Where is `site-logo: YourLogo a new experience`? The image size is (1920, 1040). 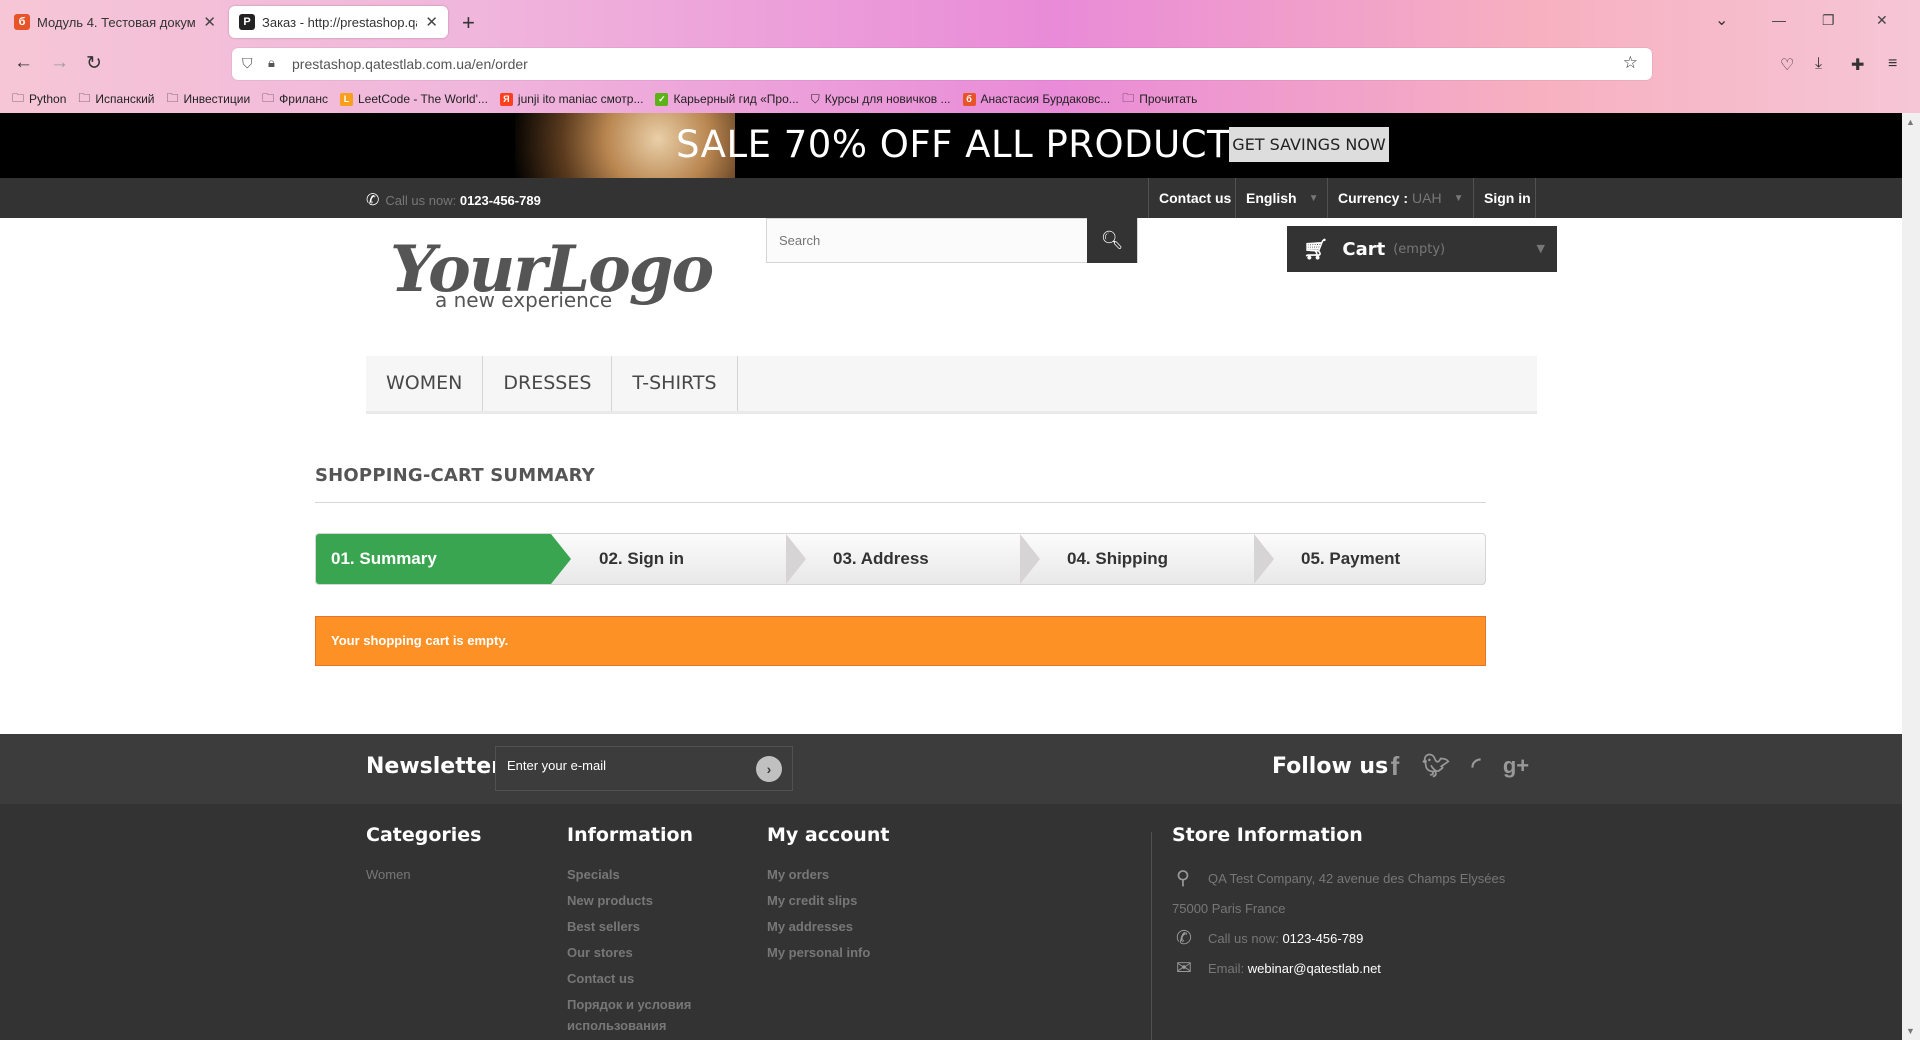 site-logo: YourLogo a new experience is located at coordinates (552, 278).